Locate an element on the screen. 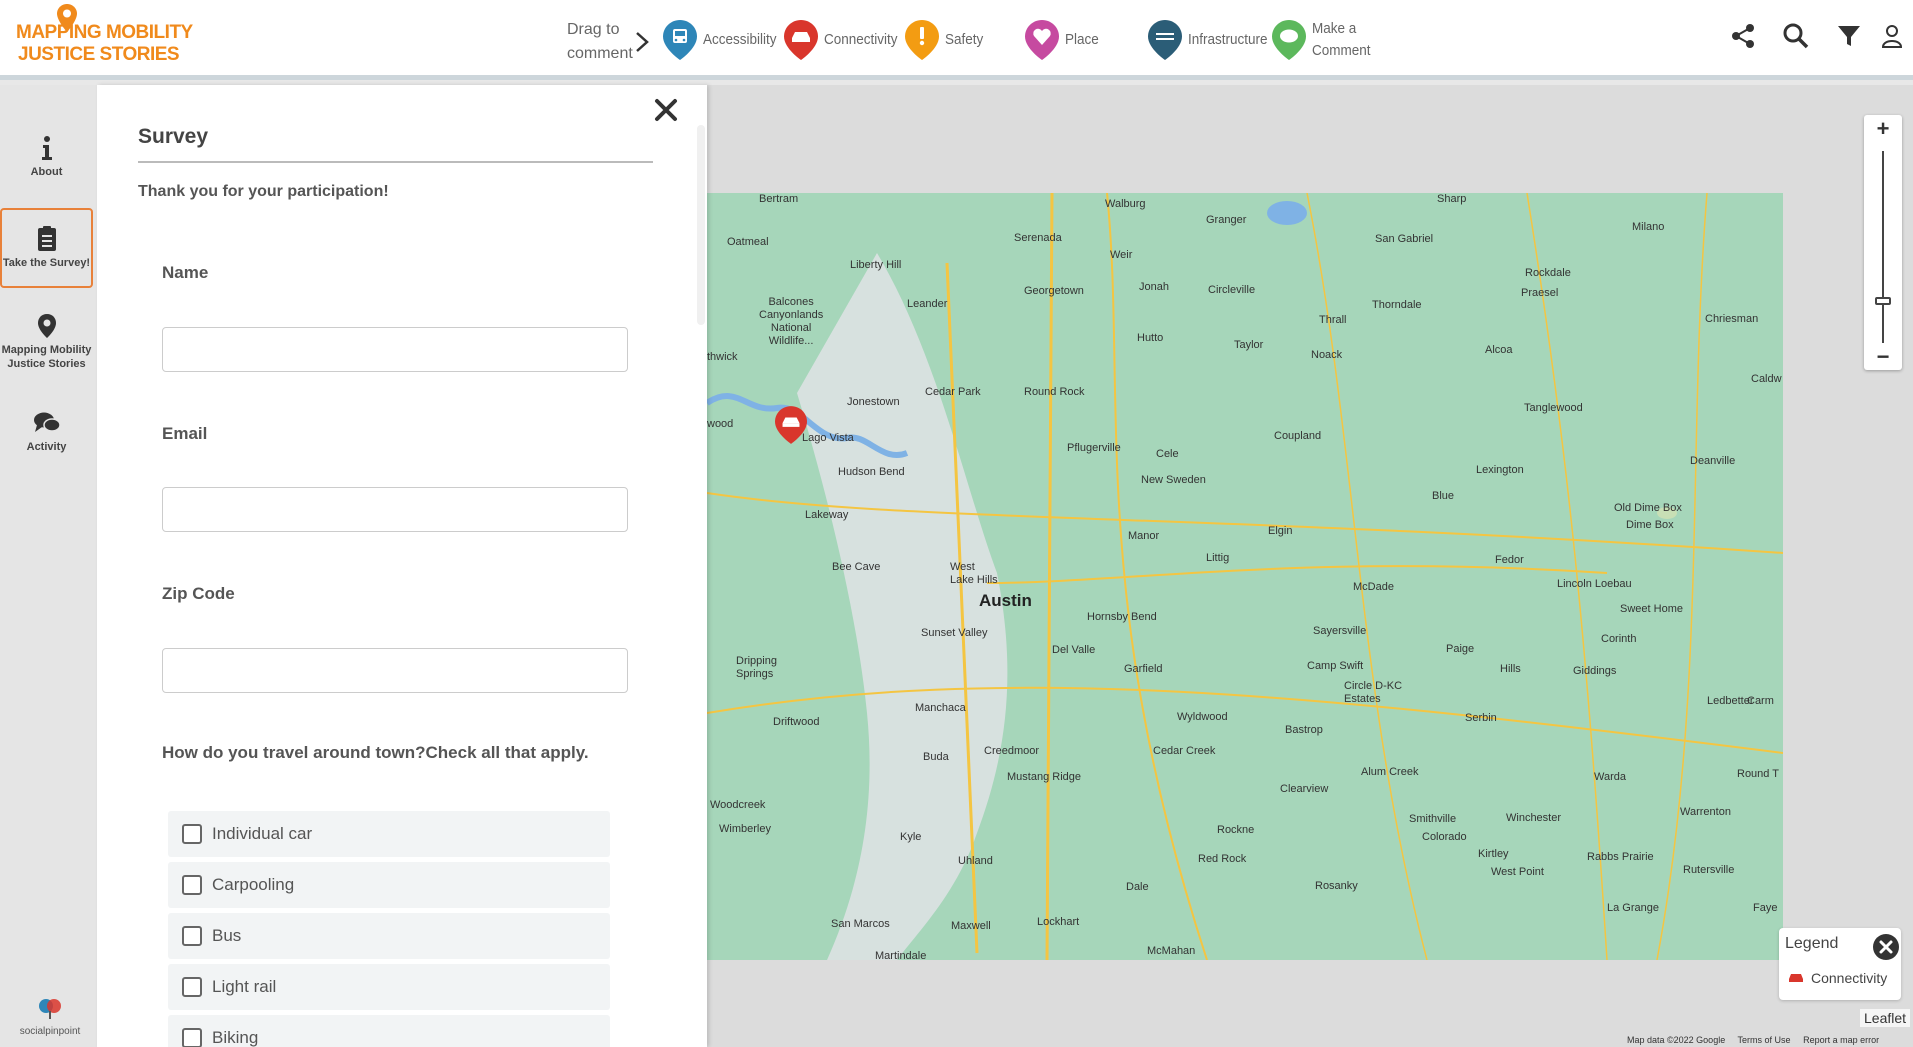  legend-close-icon is located at coordinates (1886, 947).